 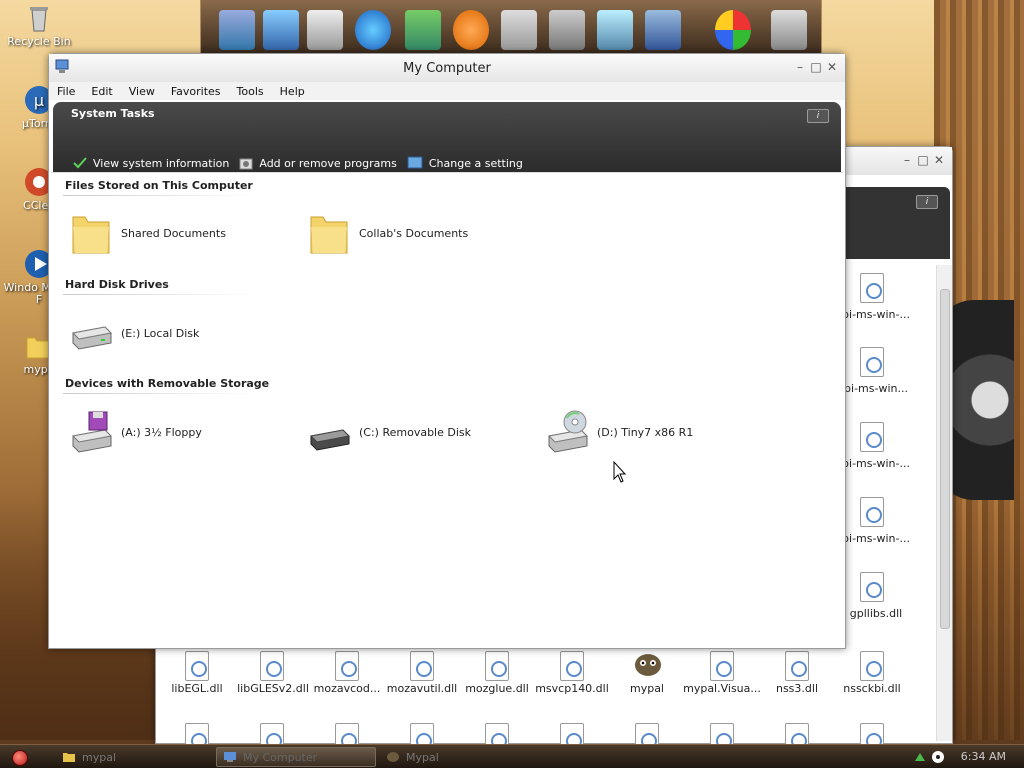 I want to click on control-panel-icon, so click(x=415, y=162).